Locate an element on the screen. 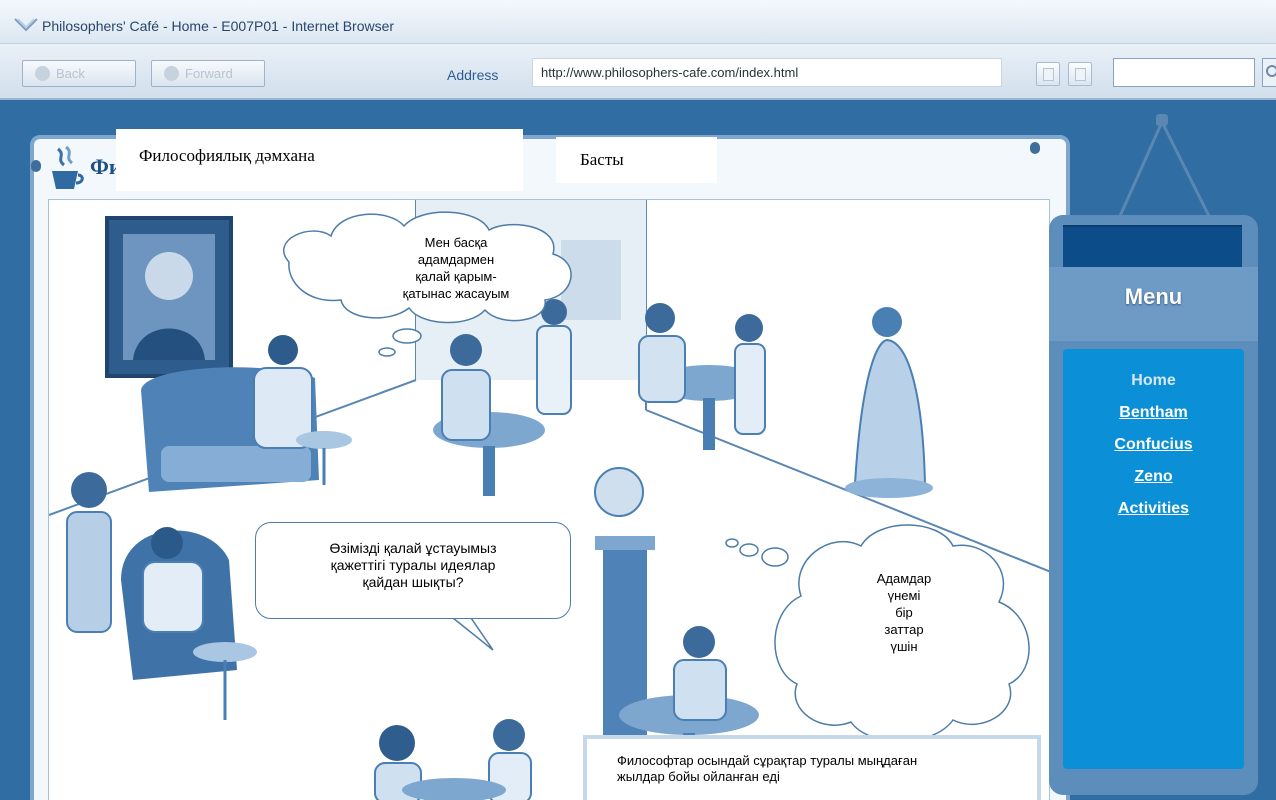  menu-item-activities: Activities is located at coordinates (1153, 509).